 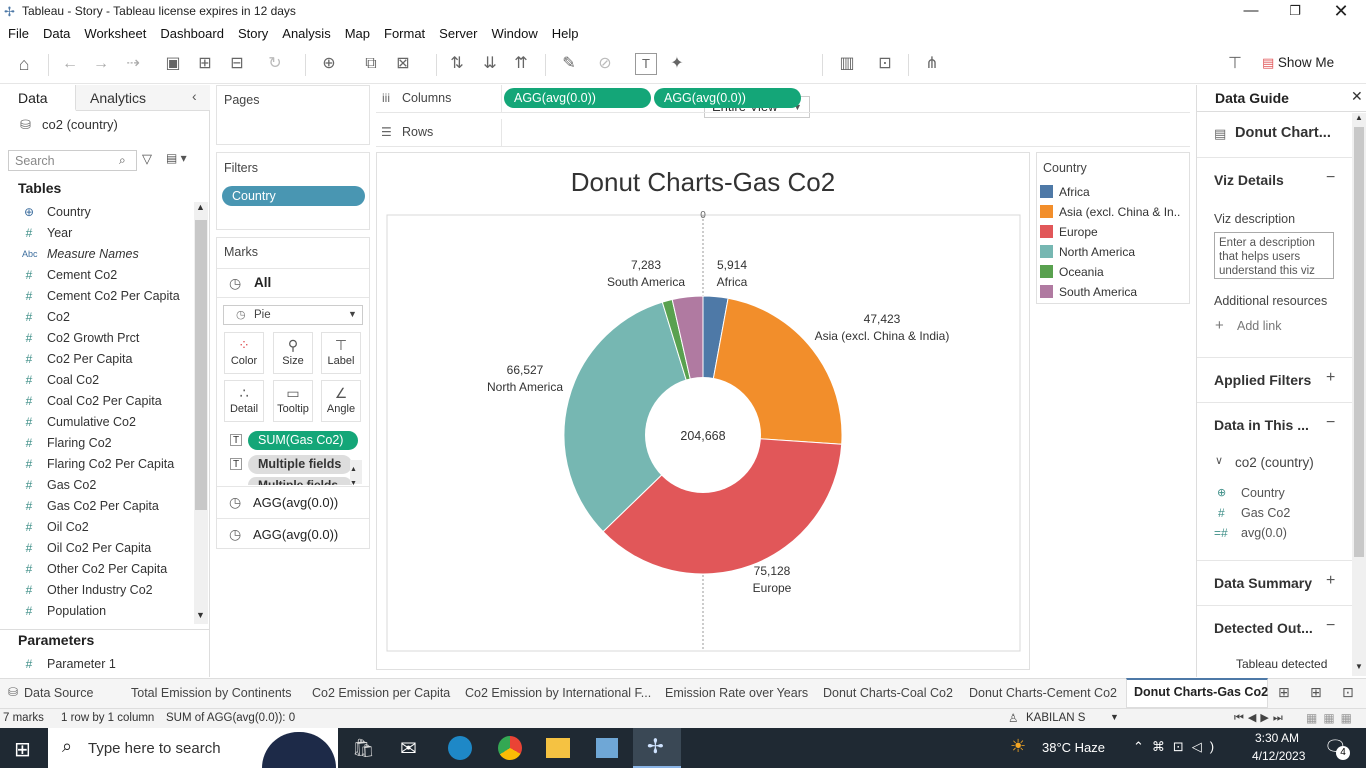 I want to click on marks-pill-sum-gas-co2: SUM(Gas Co2), so click(x=303, y=440).